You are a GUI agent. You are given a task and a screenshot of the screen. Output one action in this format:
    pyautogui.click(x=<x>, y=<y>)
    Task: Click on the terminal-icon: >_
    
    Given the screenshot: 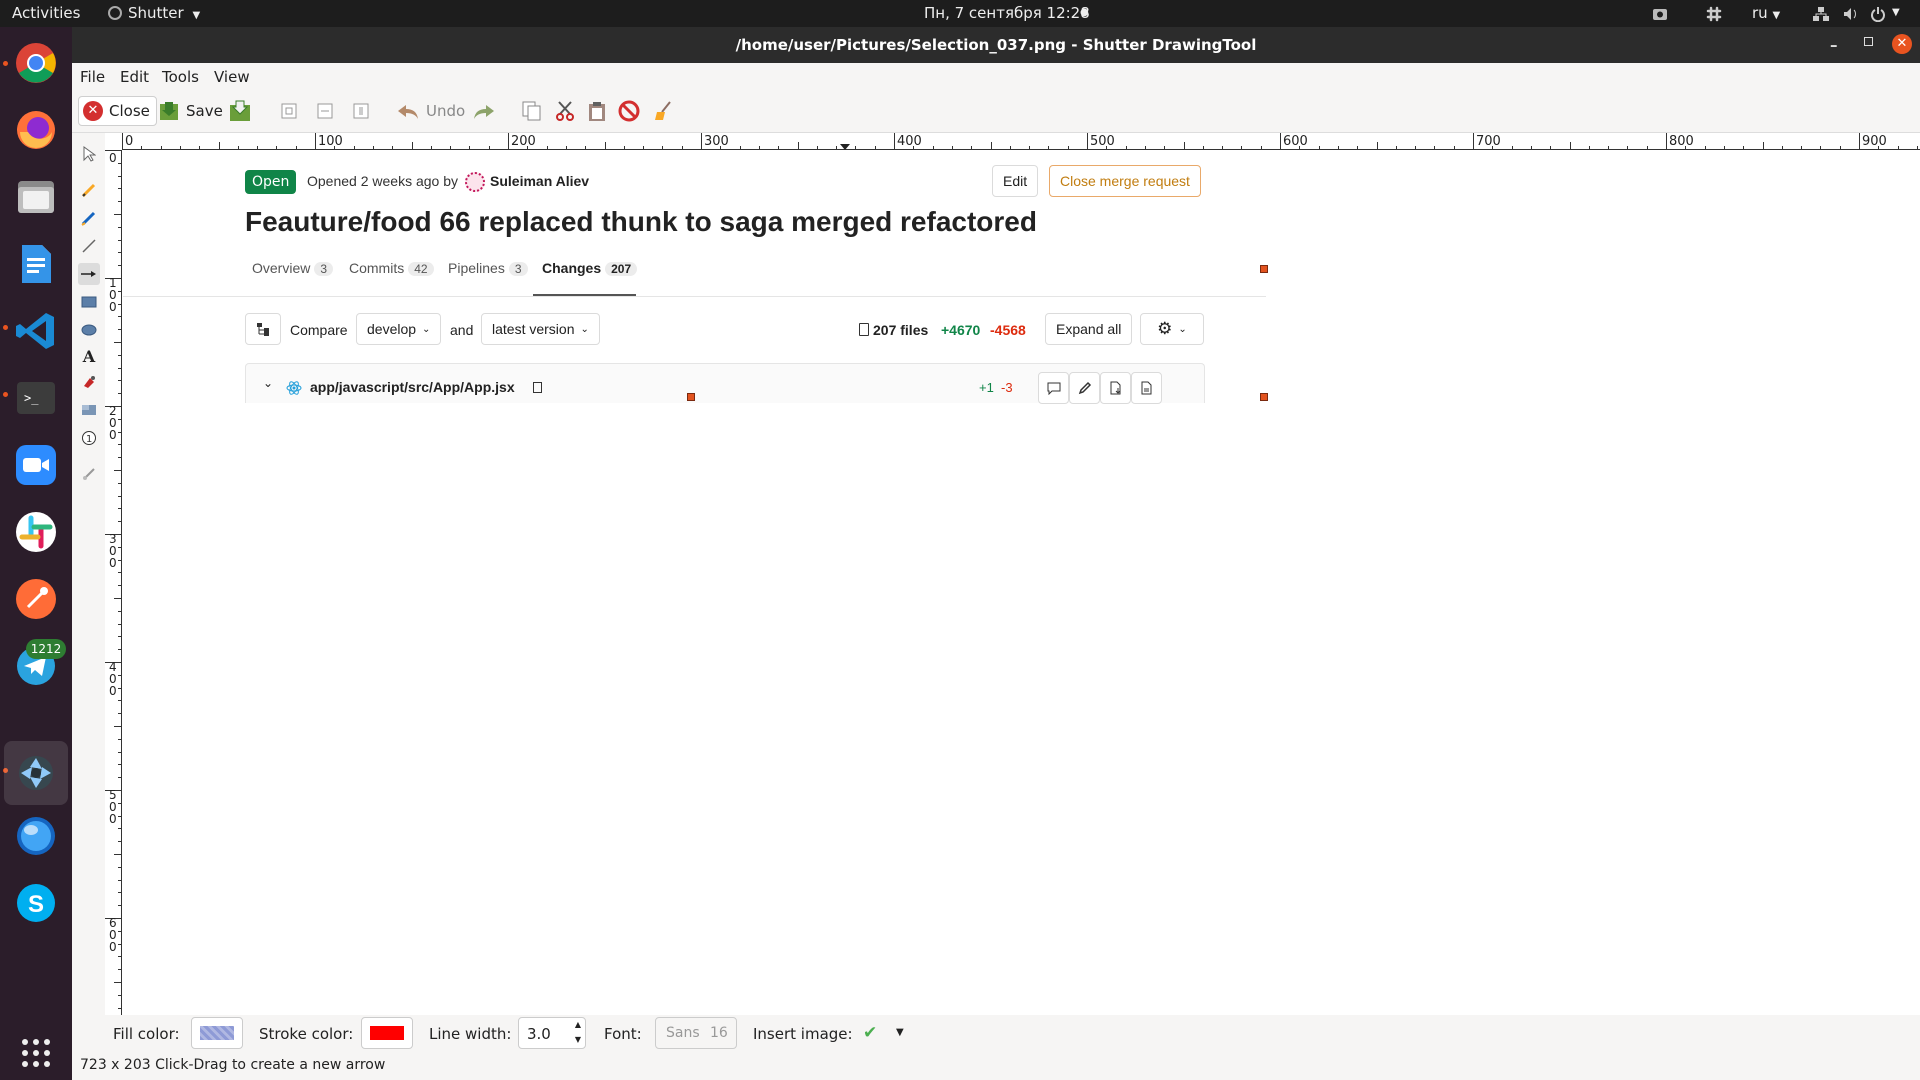 What is the action you would take?
    pyautogui.click(x=36, y=398)
    